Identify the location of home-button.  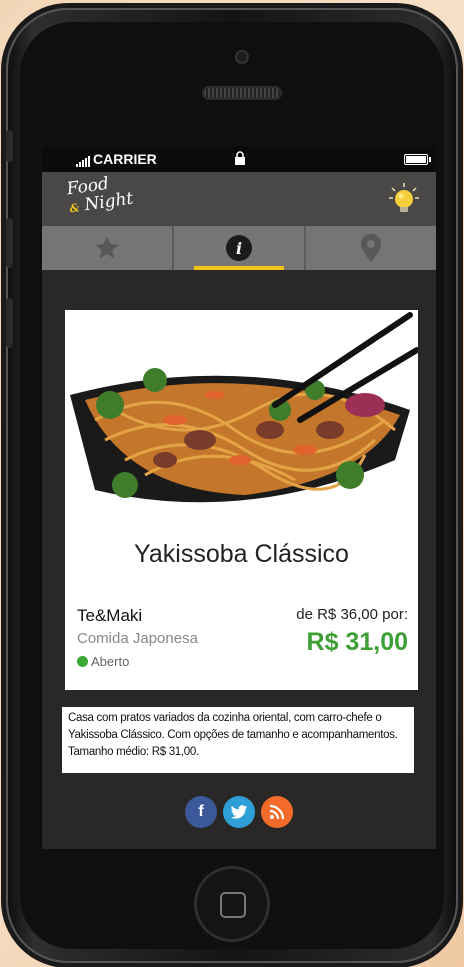
(232, 904).